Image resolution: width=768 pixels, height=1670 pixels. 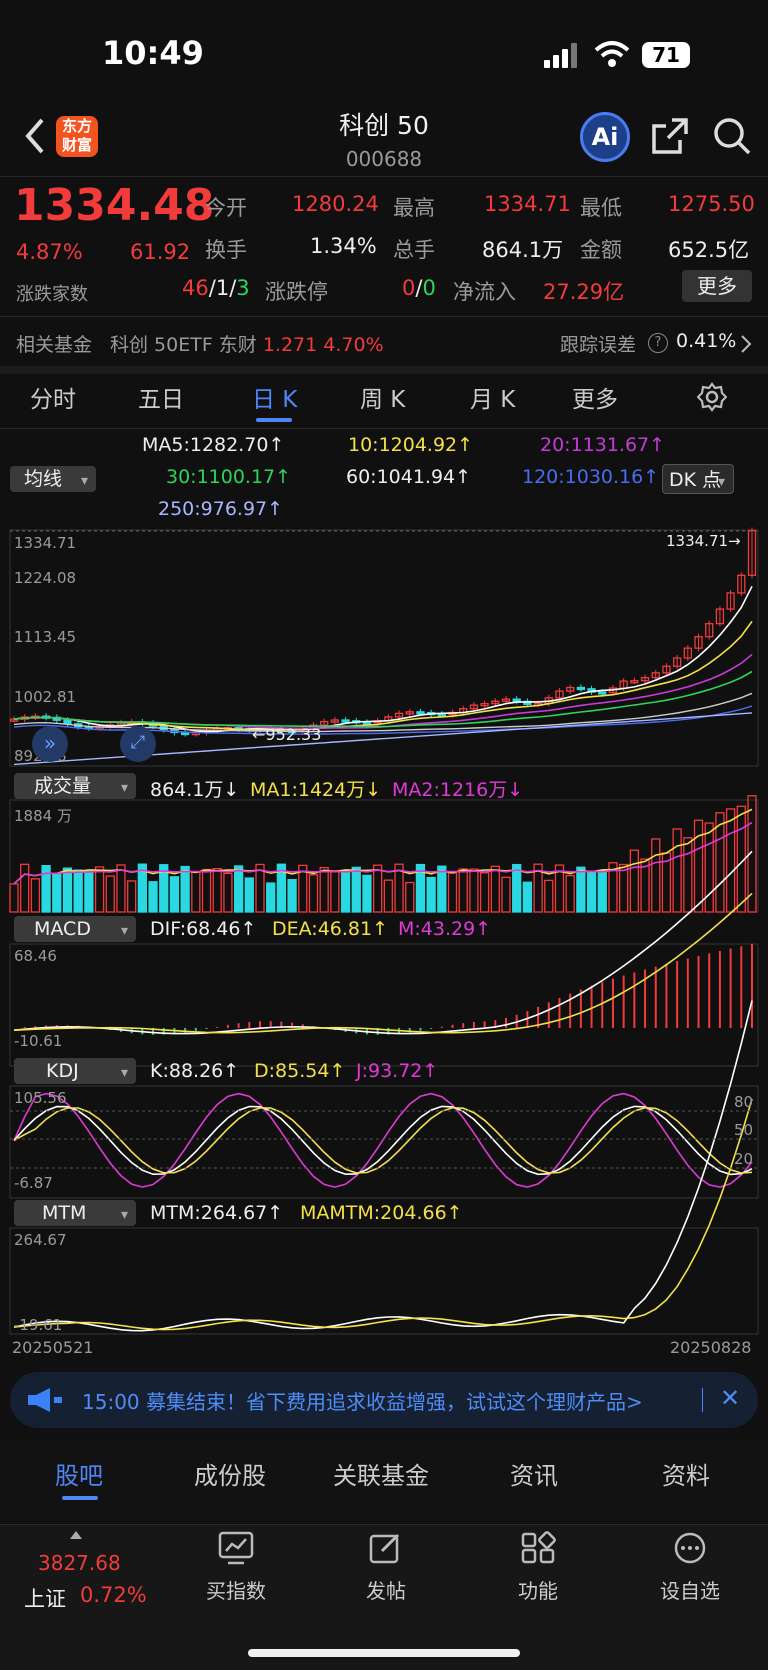 I want to click on dk-button: DK 点, so click(x=698, y=480).